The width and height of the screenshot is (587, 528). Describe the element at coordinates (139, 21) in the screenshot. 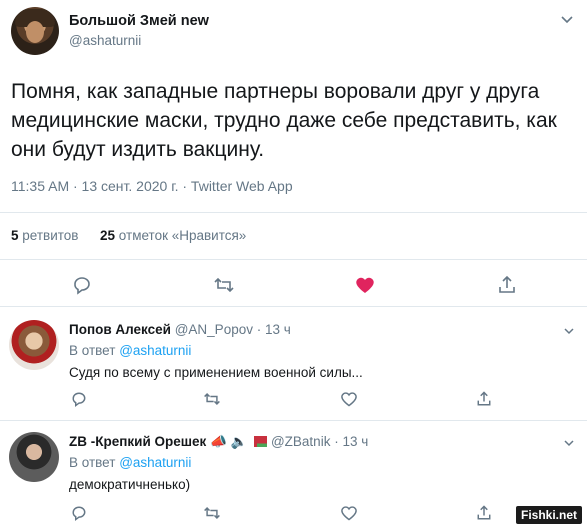

I see `author-name: Большой Змей new` at that location.